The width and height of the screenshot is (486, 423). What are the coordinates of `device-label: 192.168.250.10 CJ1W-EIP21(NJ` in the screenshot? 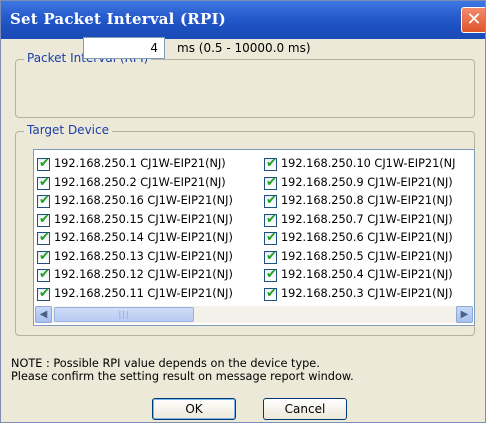 It's located at (368, 163).